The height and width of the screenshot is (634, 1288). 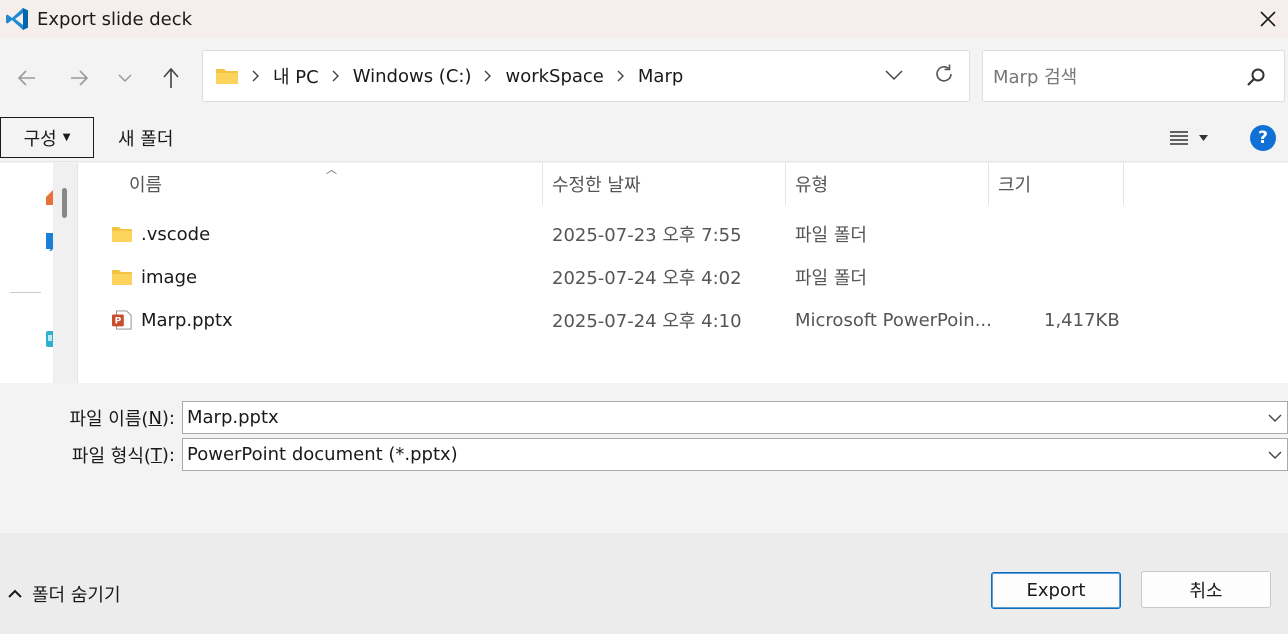 What do you see at coordinates (322, 454) in the screenshot?
I see `filetype-value: PowerPoint document (*.pptx)` at bounding box center [322, 454].